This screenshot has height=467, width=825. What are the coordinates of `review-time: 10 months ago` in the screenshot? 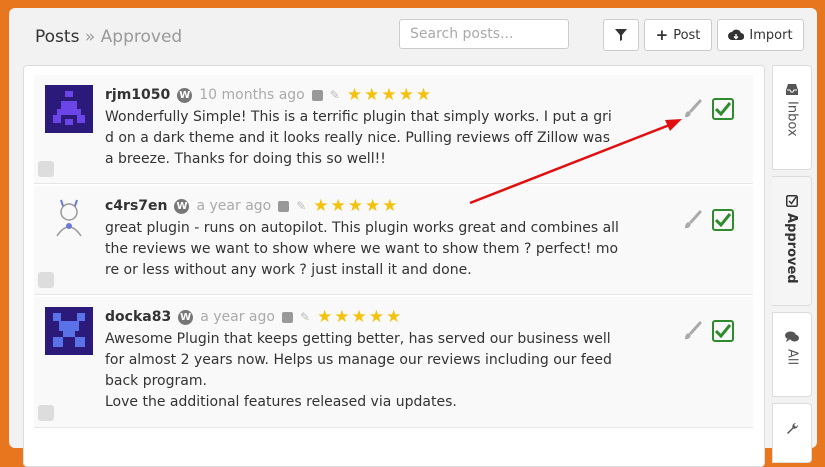 It's located at (252, 95).